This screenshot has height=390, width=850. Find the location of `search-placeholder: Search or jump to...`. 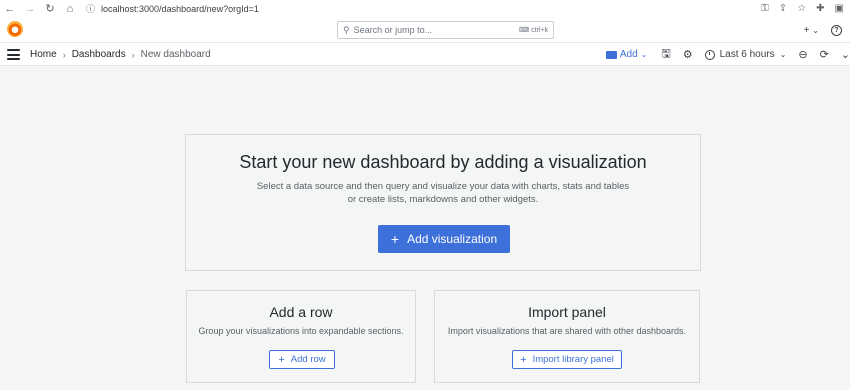

search-placeholder: Search or jump to... is located at coordinates (393, 30).